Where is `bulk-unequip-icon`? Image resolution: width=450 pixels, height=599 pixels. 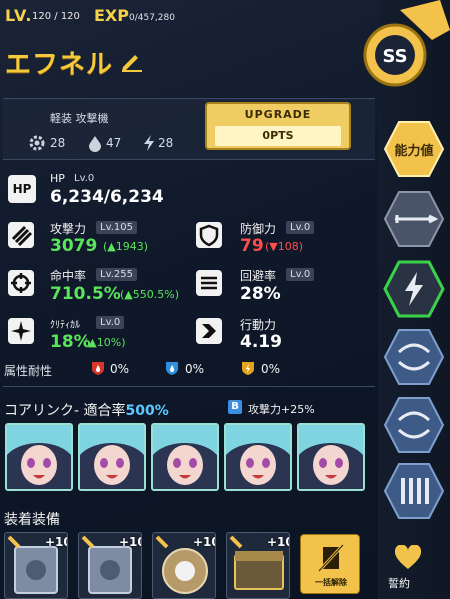
bulk-unequip-icon is located at coordinates (331, 558).